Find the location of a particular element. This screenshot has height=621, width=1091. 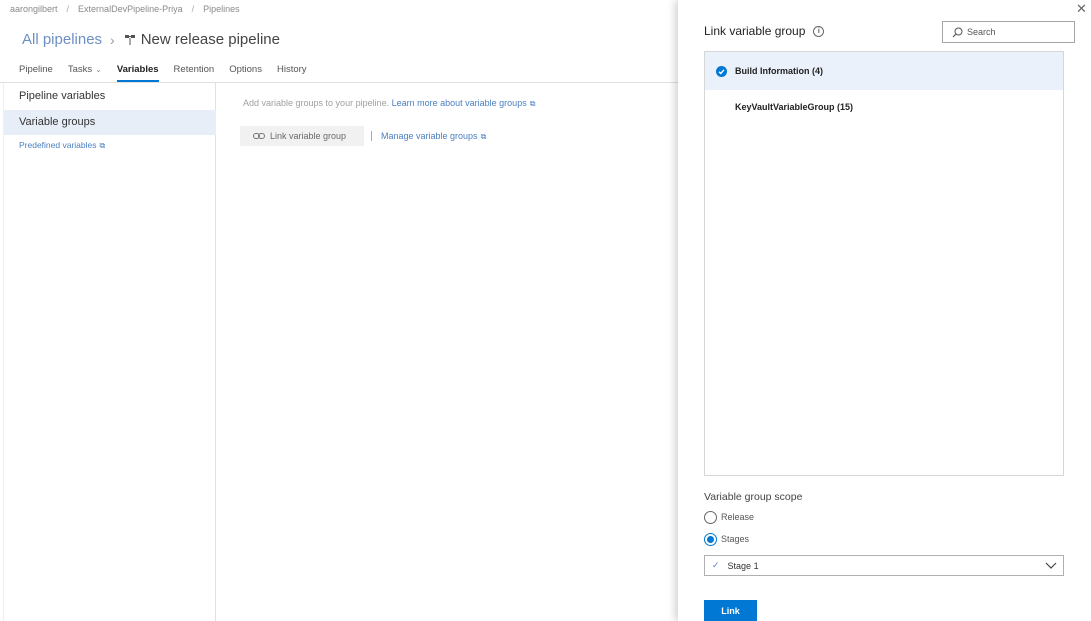

tab-tasks: Tasks ⌄ is located at coordinates (85, 72).